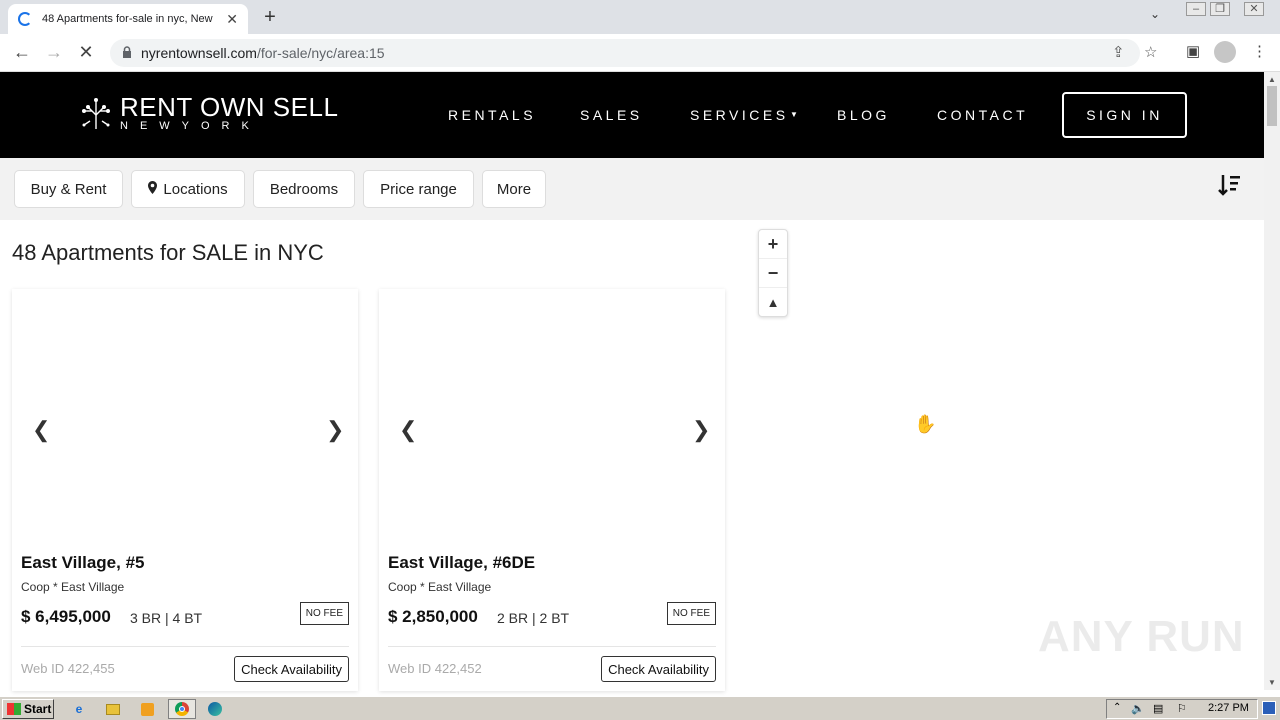 This screenshot has width=1280, height=720. What do you see at coordinates (514, 189) in the screenshot?
I see `filter-more: More` at bounding box center [514, 189].